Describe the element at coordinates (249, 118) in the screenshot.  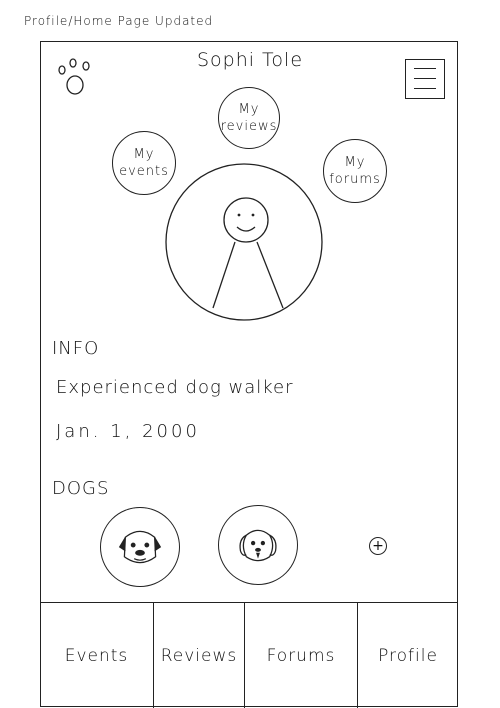
I see `my-reviews-button: My reviews` at that location.